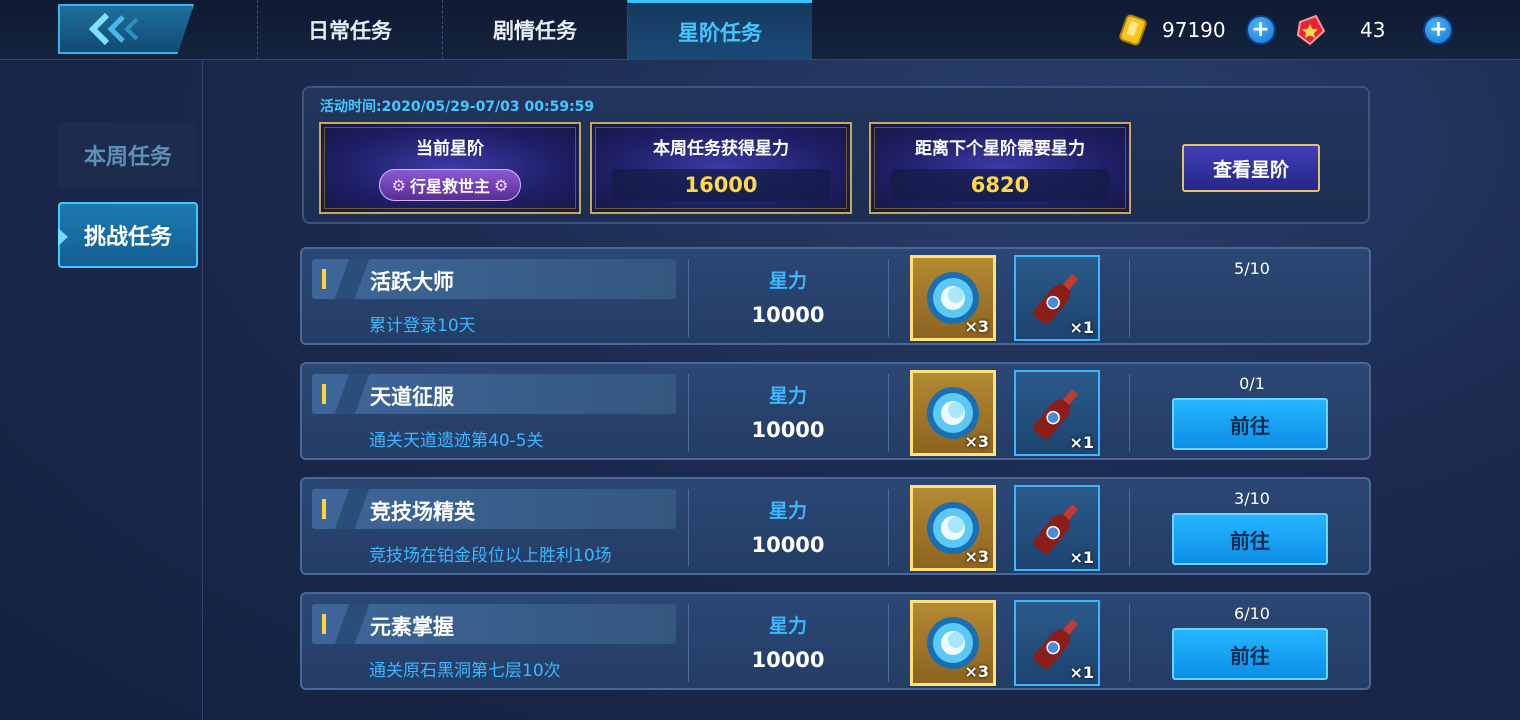 This screenshot has width=1520, height=720. What do you see at coordinates (1252, 613) in the screenshot?
I see `task-progress: 6/10` at bounding box center [1252, 613].